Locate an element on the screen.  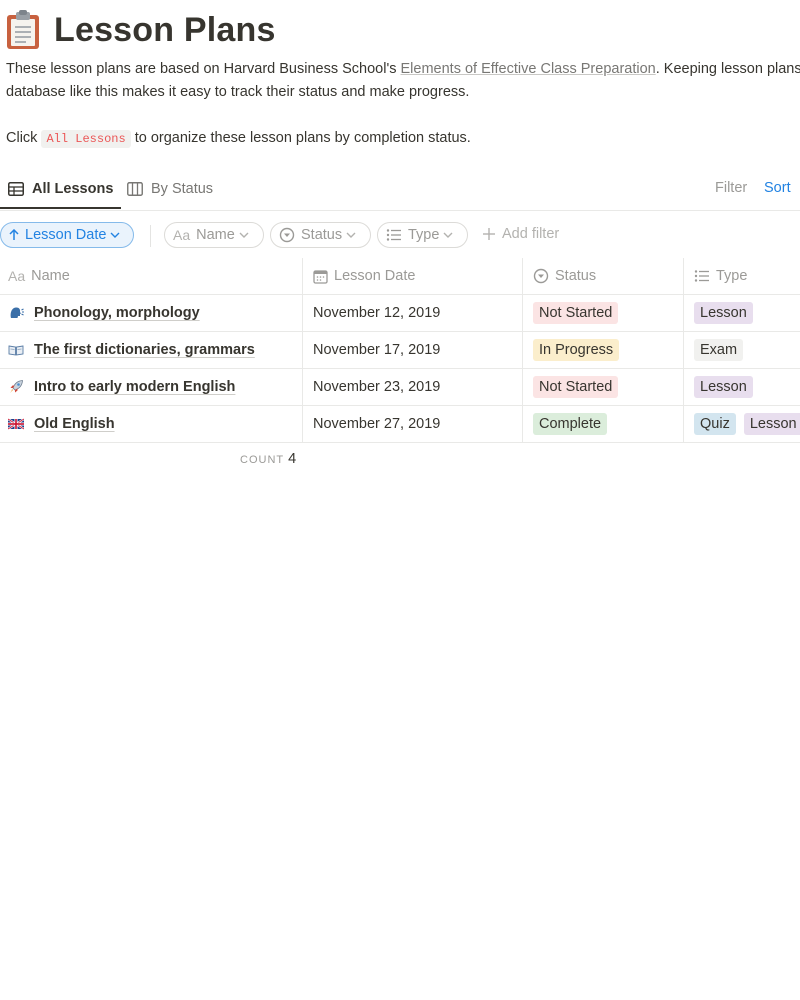
board-icon is located at coordinates (135, 189).